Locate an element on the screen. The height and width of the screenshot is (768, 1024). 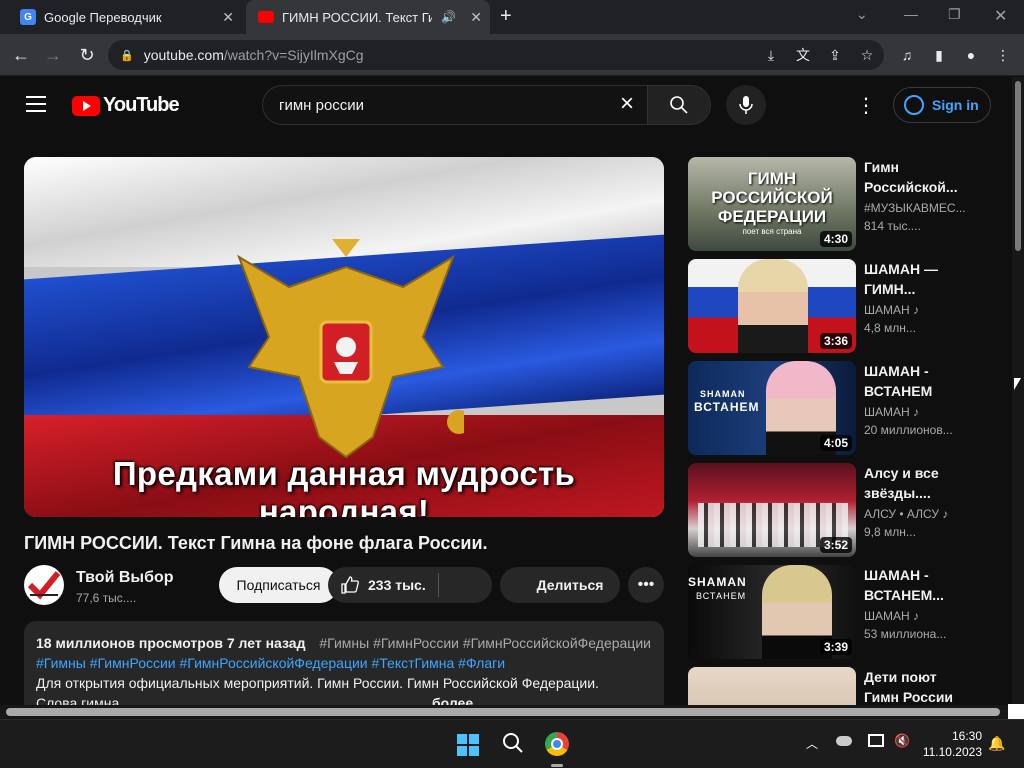
search-query: гимн россии is located at coordinates (322, 105).